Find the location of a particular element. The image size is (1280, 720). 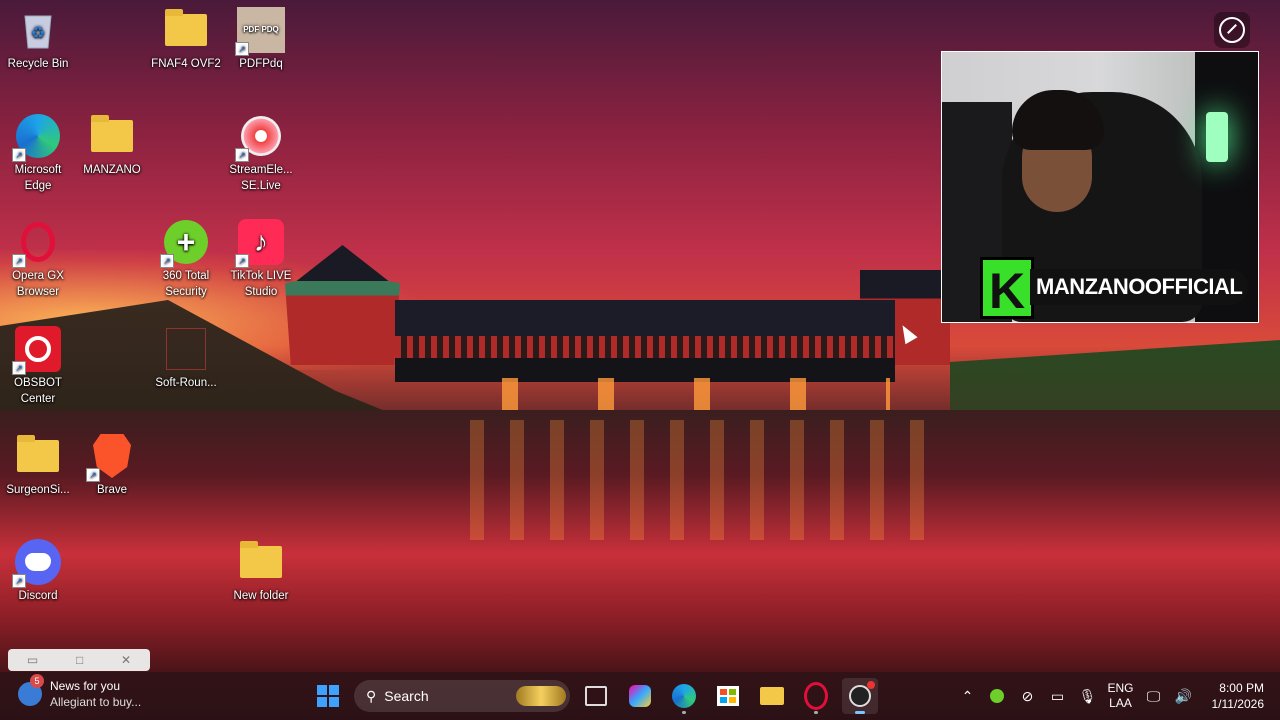

search-icon: ⚲ is located at coordinates (371, 695).